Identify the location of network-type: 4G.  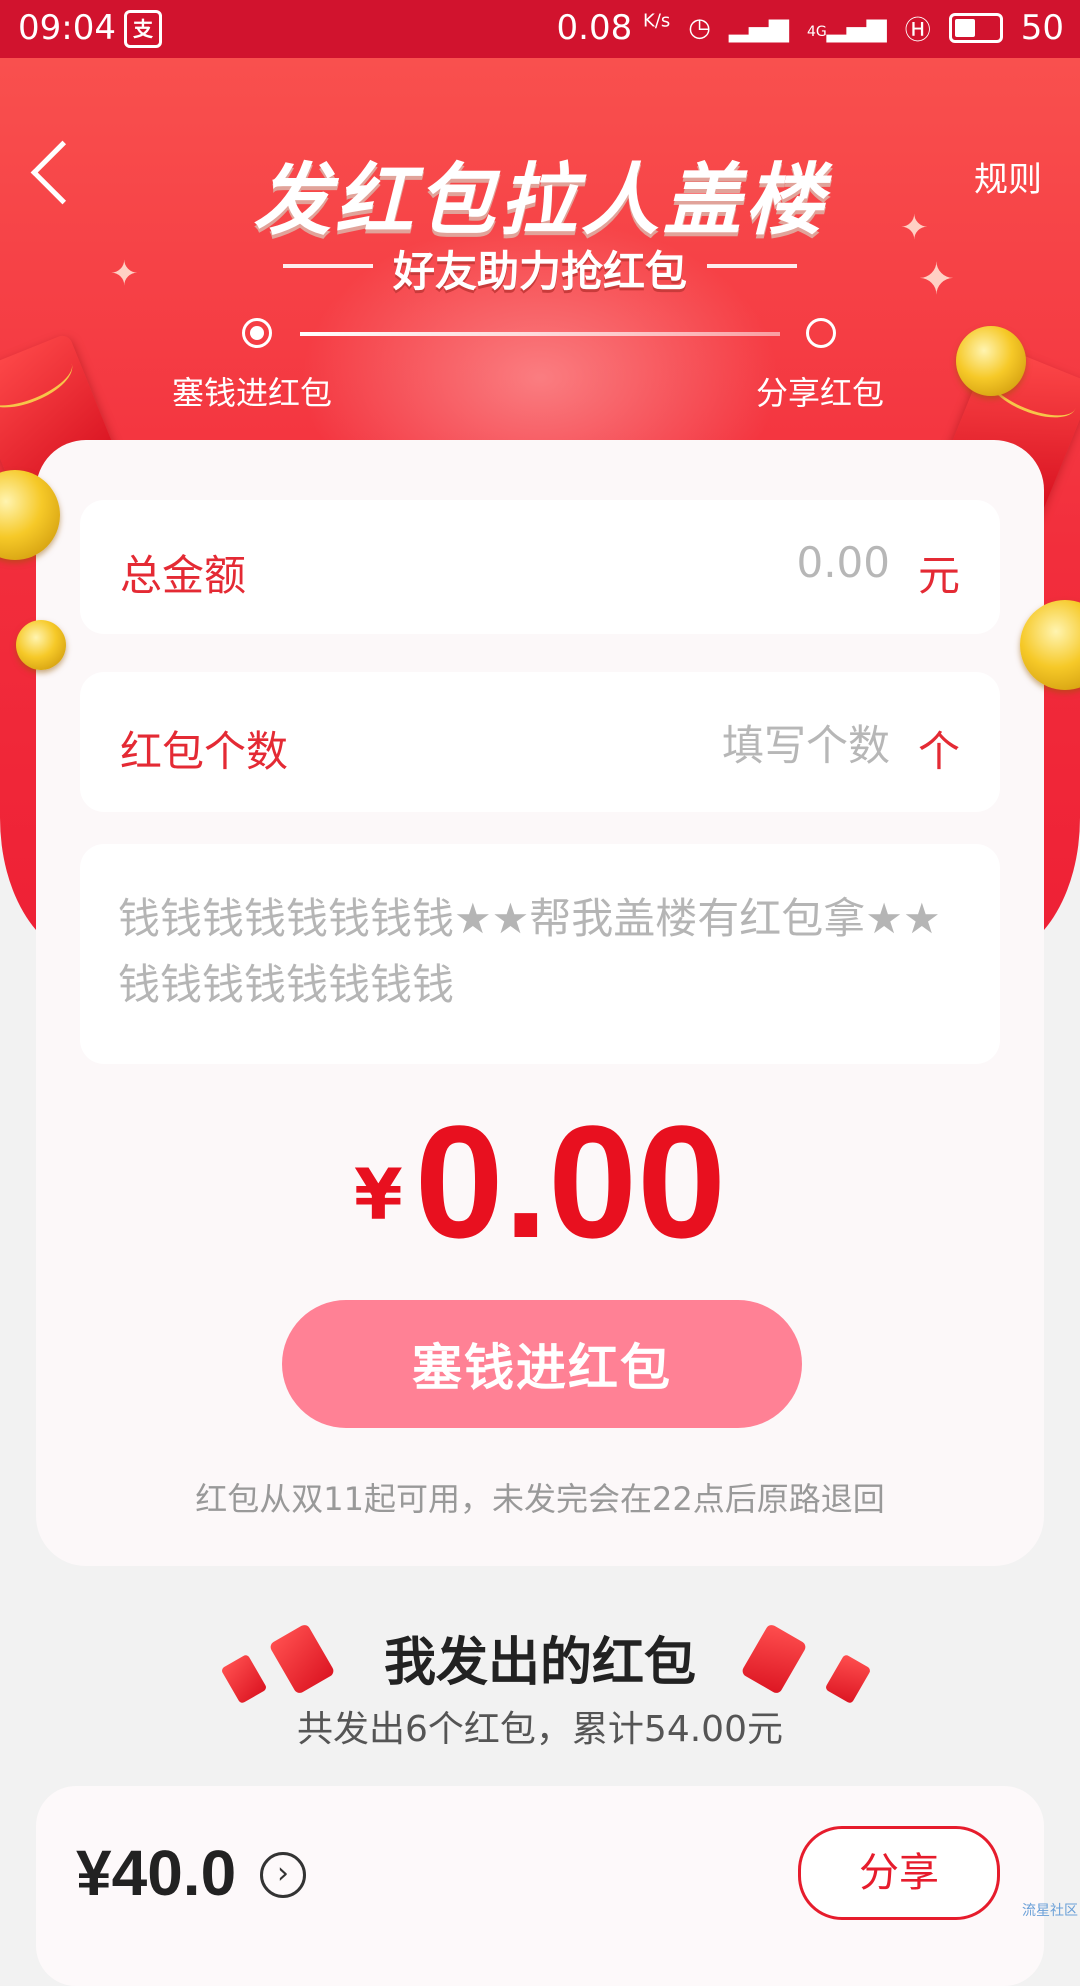
(816, 32).